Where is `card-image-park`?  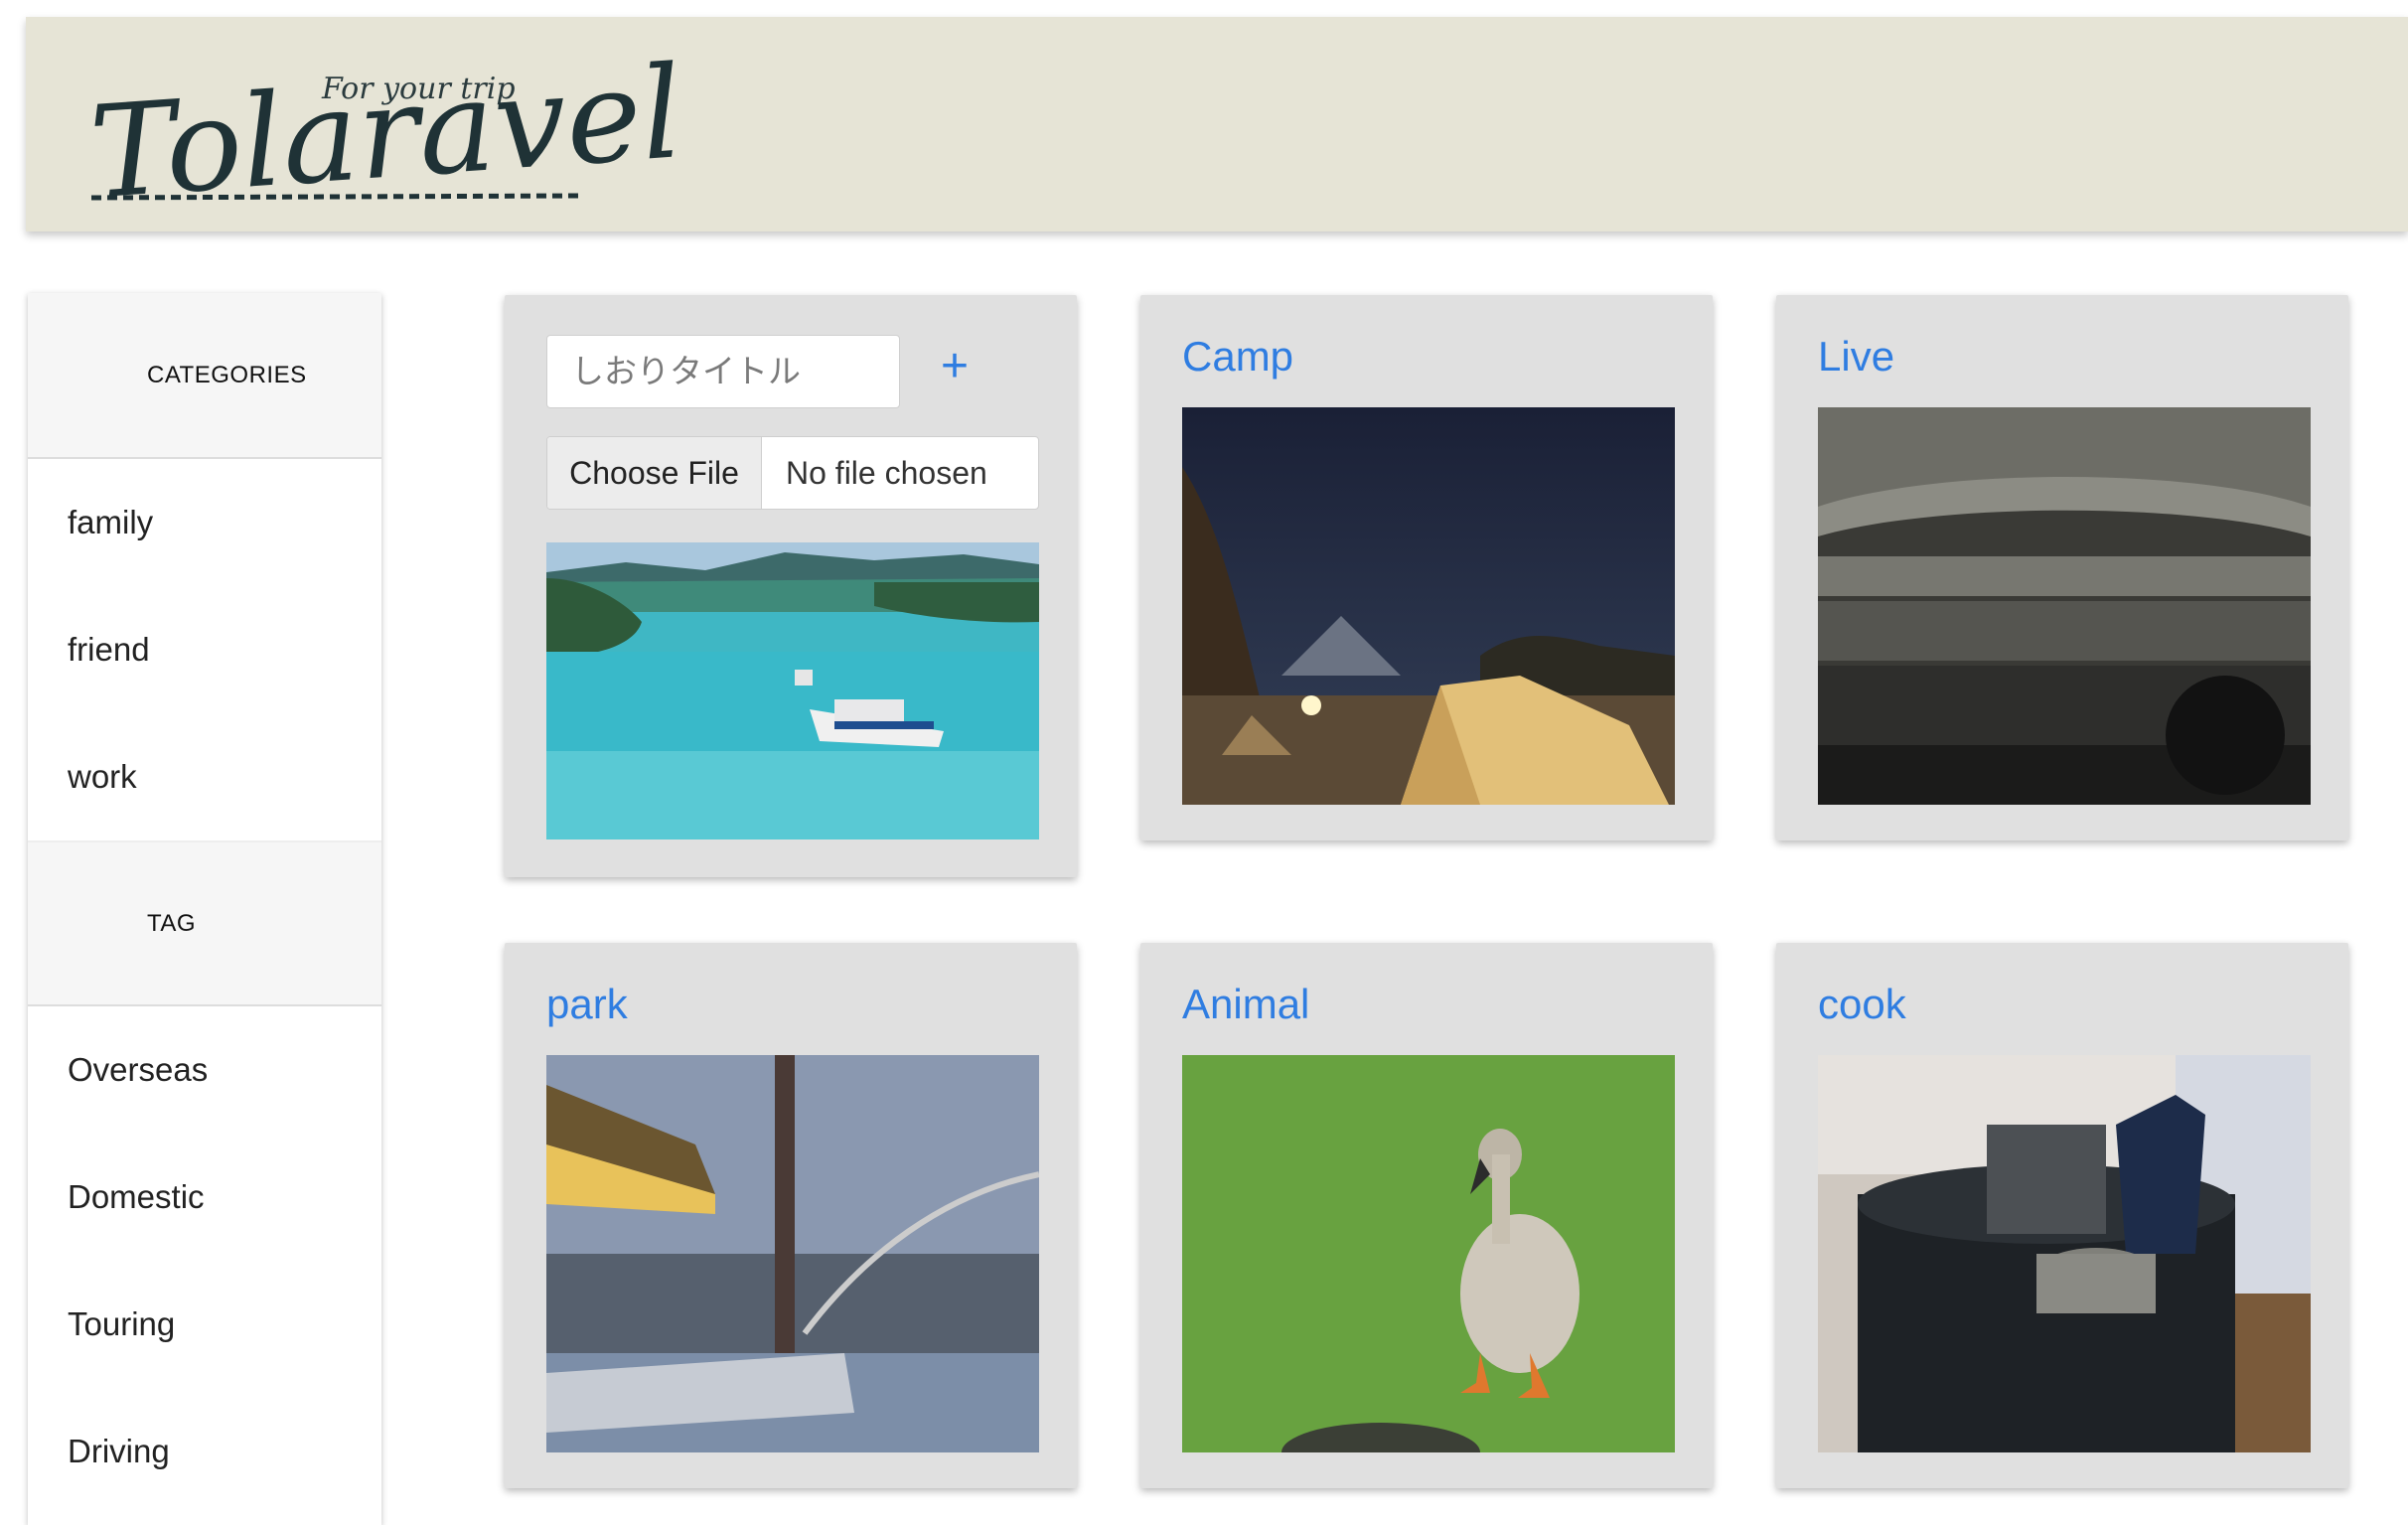
card-image-park is located at coordinates (793, 1253).